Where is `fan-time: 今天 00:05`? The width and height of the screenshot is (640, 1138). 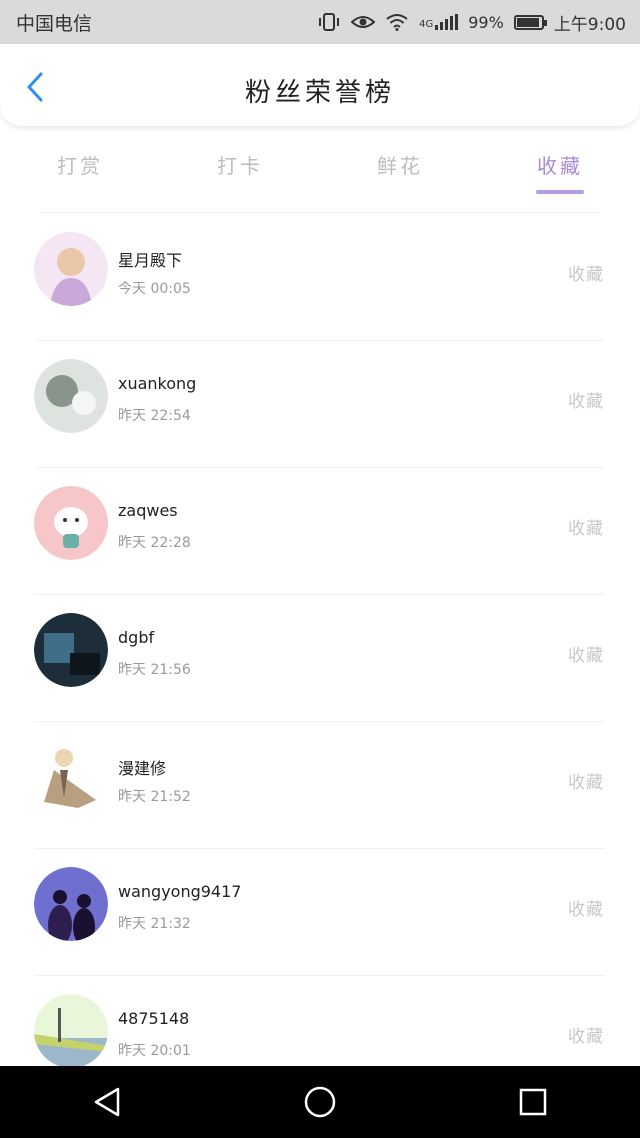 fan-time: 今天 00:05 is located at coordinates (154, 289).